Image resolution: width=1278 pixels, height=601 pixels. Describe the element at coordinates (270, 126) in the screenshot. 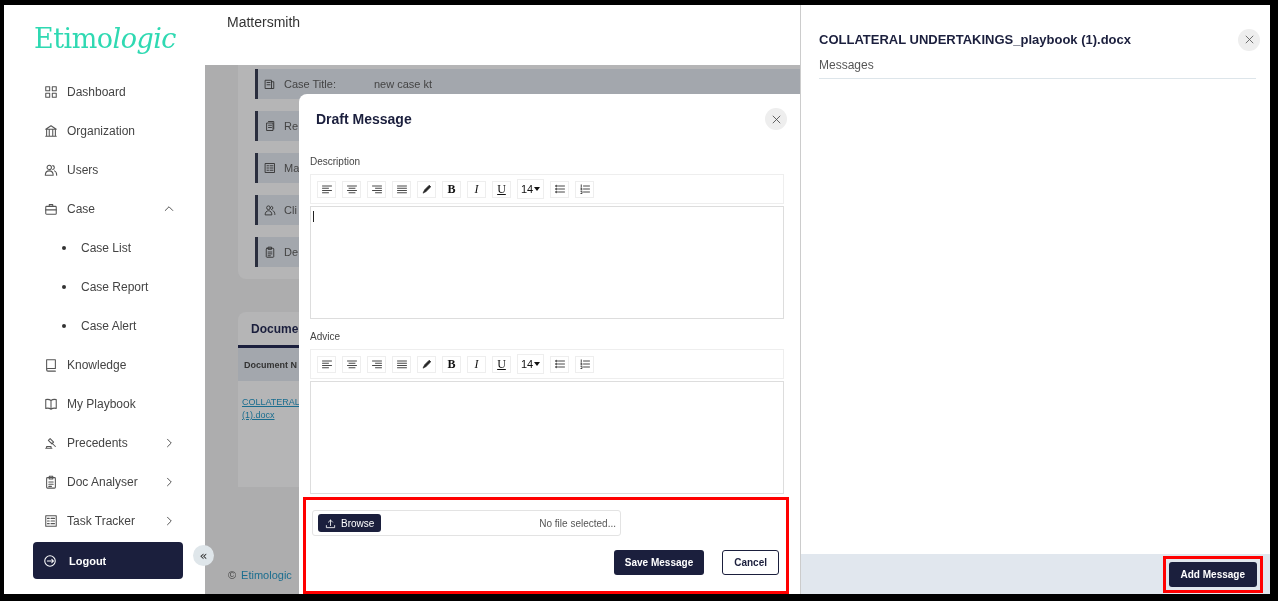

I see `copy-icon` at that location.